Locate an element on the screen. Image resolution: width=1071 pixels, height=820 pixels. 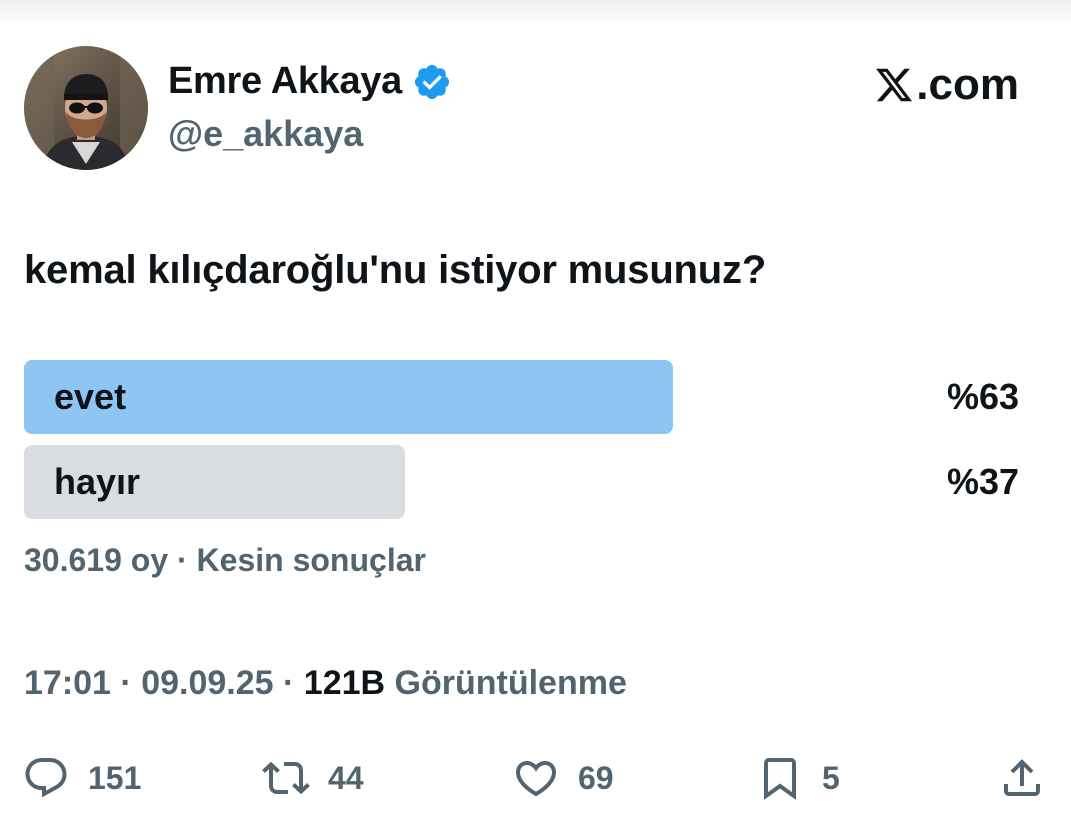
brand-logo: .com is located at coordinates (946, 85).